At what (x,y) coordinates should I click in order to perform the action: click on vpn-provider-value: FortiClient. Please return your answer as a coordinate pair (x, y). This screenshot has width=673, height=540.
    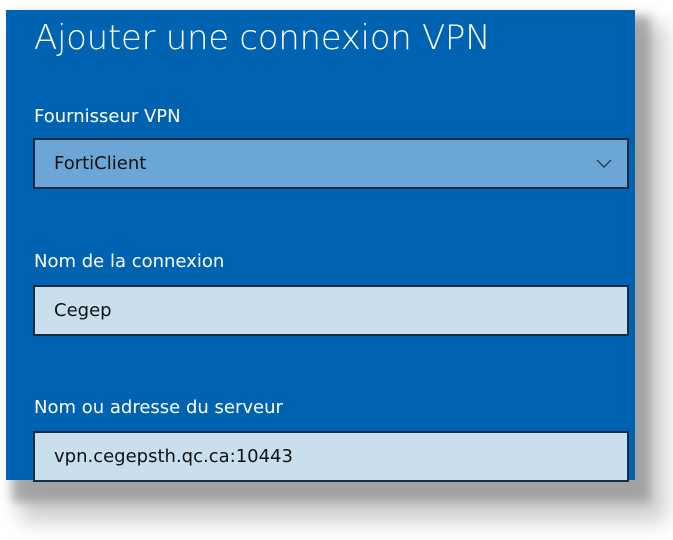
    Looking at the image, I should click on (100, 163).